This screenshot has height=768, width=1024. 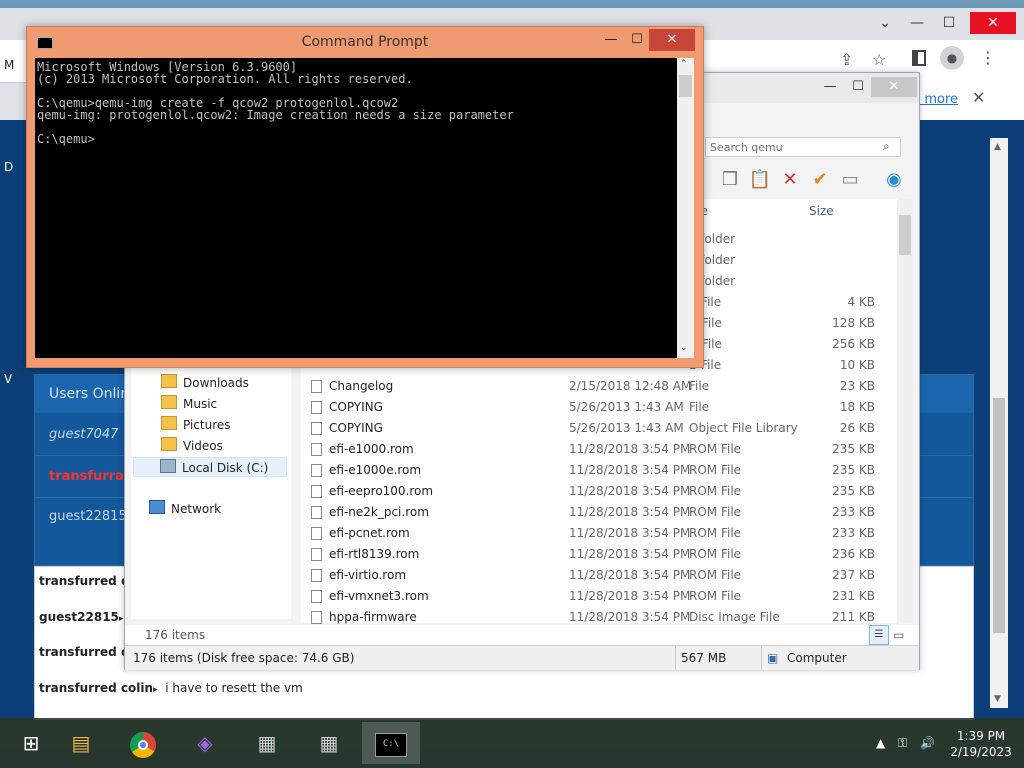 What do you see at coordinates (853, 596) in the screenshot?
I see `file-size: 231 KB` at bounding box center [853, 596].